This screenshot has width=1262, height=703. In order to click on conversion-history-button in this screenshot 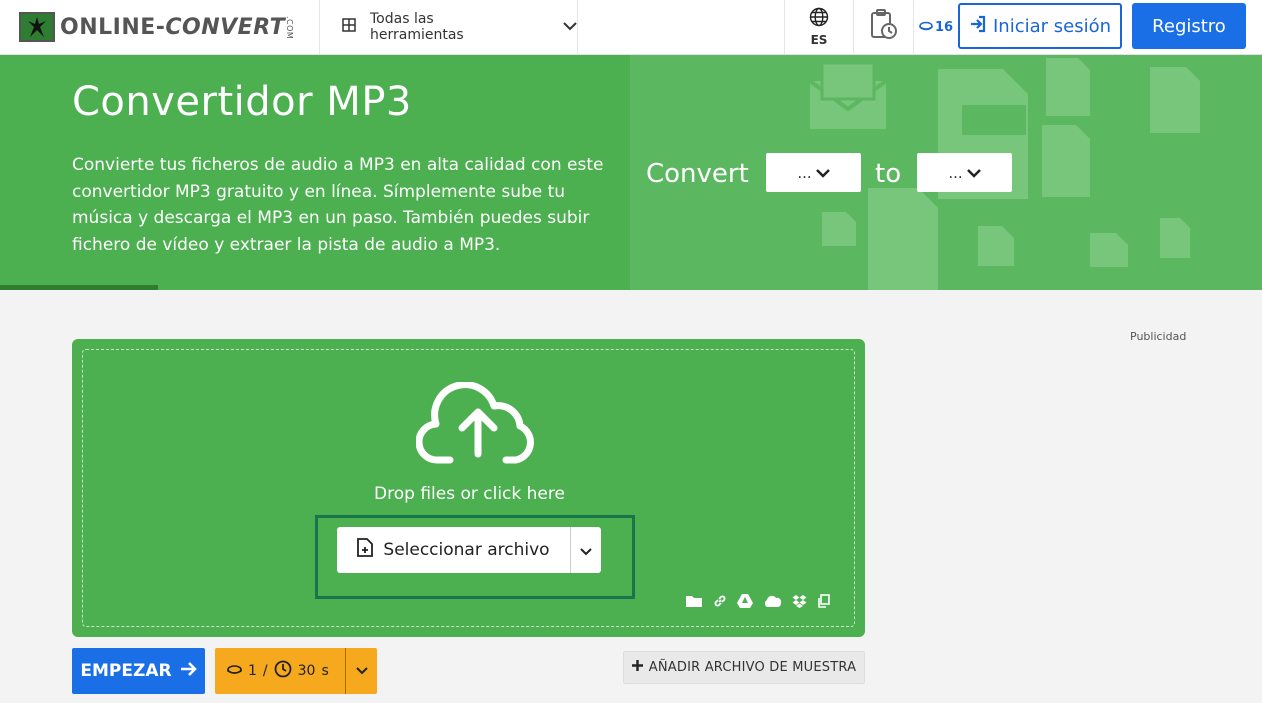, I will do `click(884, 27)`.